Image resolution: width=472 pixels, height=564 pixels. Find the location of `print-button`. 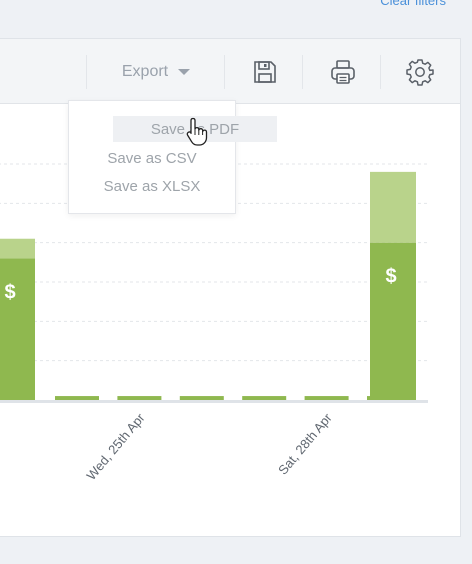

print-button is located at coordinates (343, 72).